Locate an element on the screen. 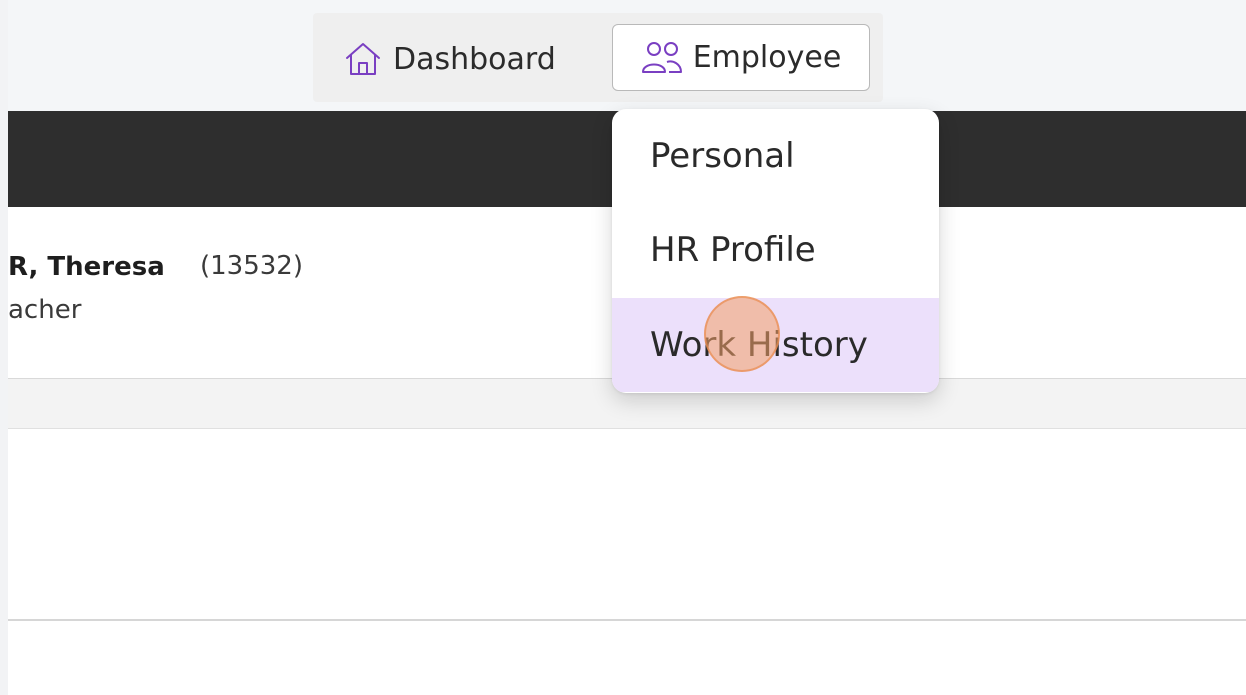  nav-dashboard-button: Dashboard is located at coordinates (449, 59).